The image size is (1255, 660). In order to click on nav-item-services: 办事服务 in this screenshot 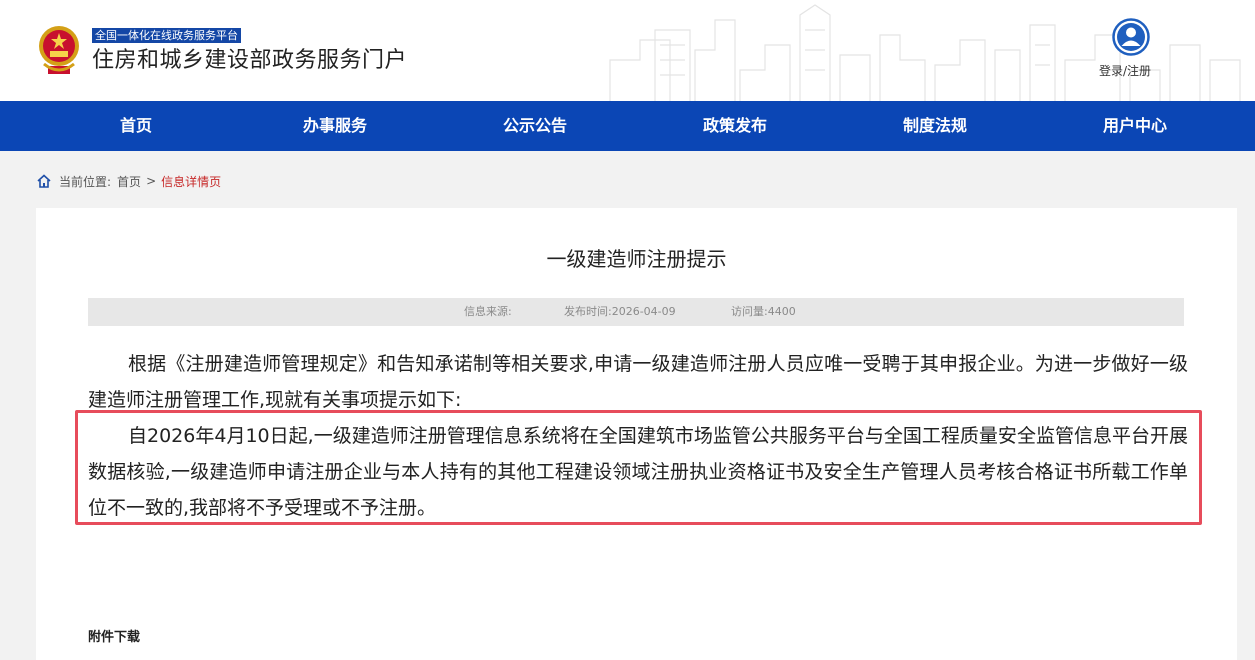, I will do `click(335, 126)`.